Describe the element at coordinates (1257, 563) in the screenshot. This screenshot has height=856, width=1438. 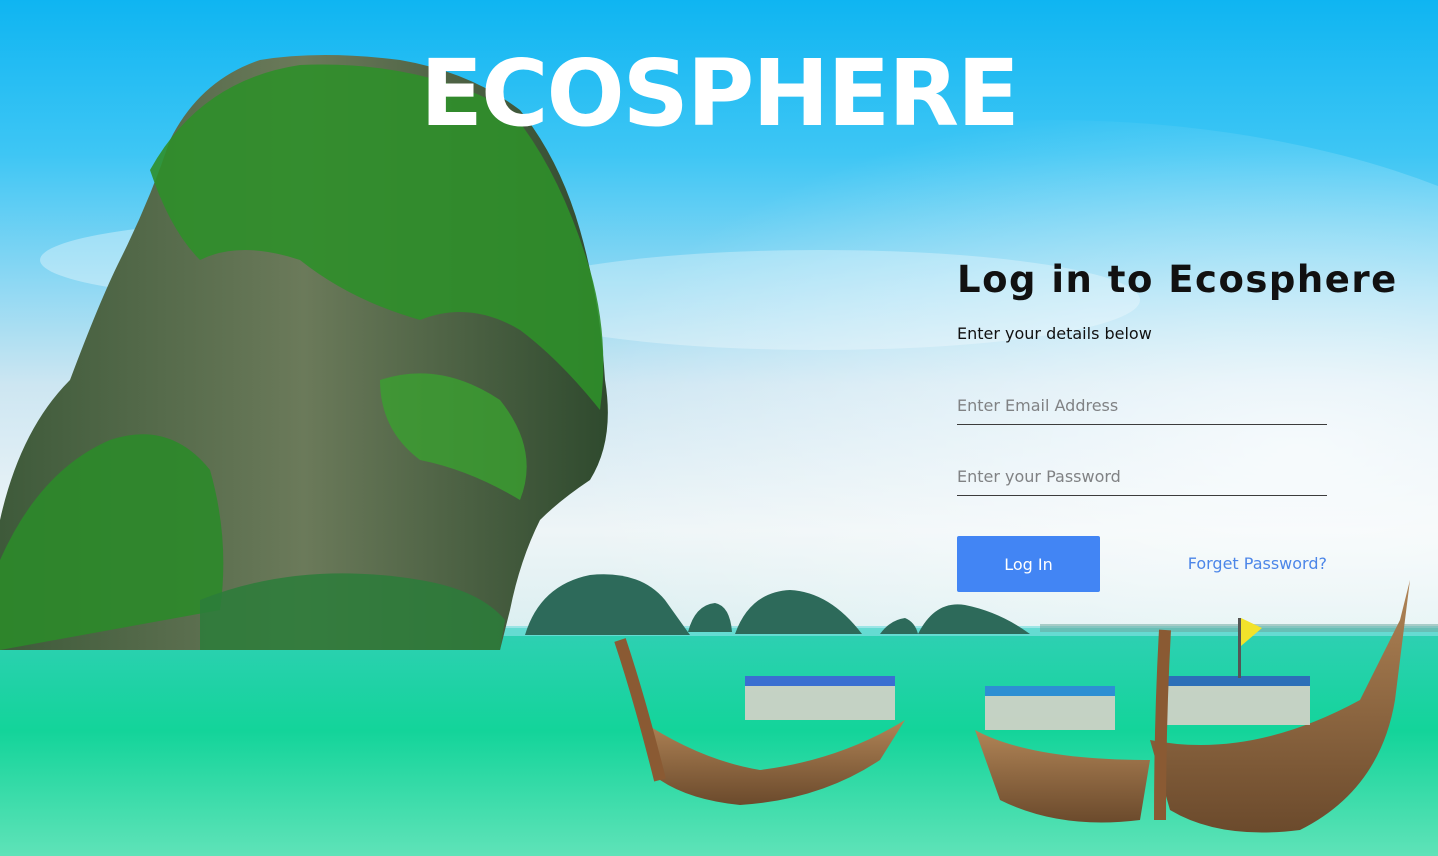
I see `forgot-password-link: Forget Password?` at that location.